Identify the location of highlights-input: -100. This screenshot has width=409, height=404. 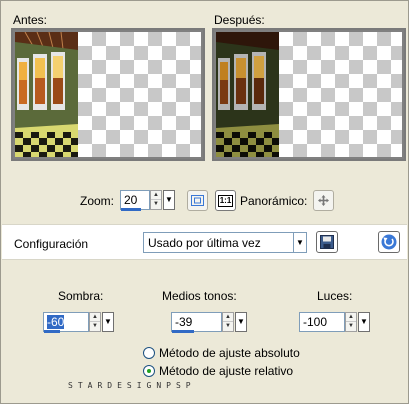
(322, 322).